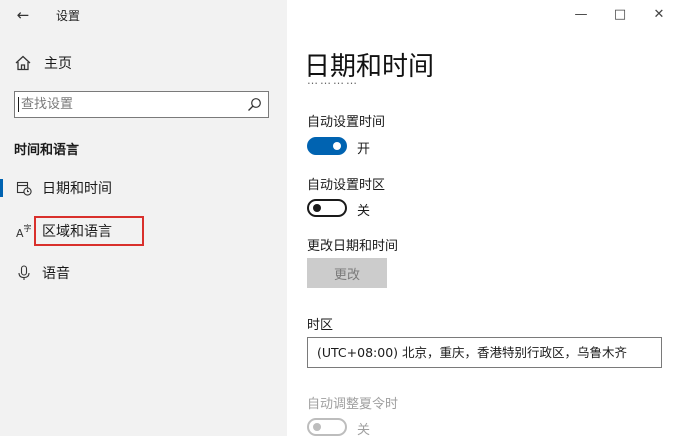 The height and width of the screenshot is (438, 682). Describe the element at coordinates (327, 146) in the screenshot. I see `auto-time-toggle` at that location.